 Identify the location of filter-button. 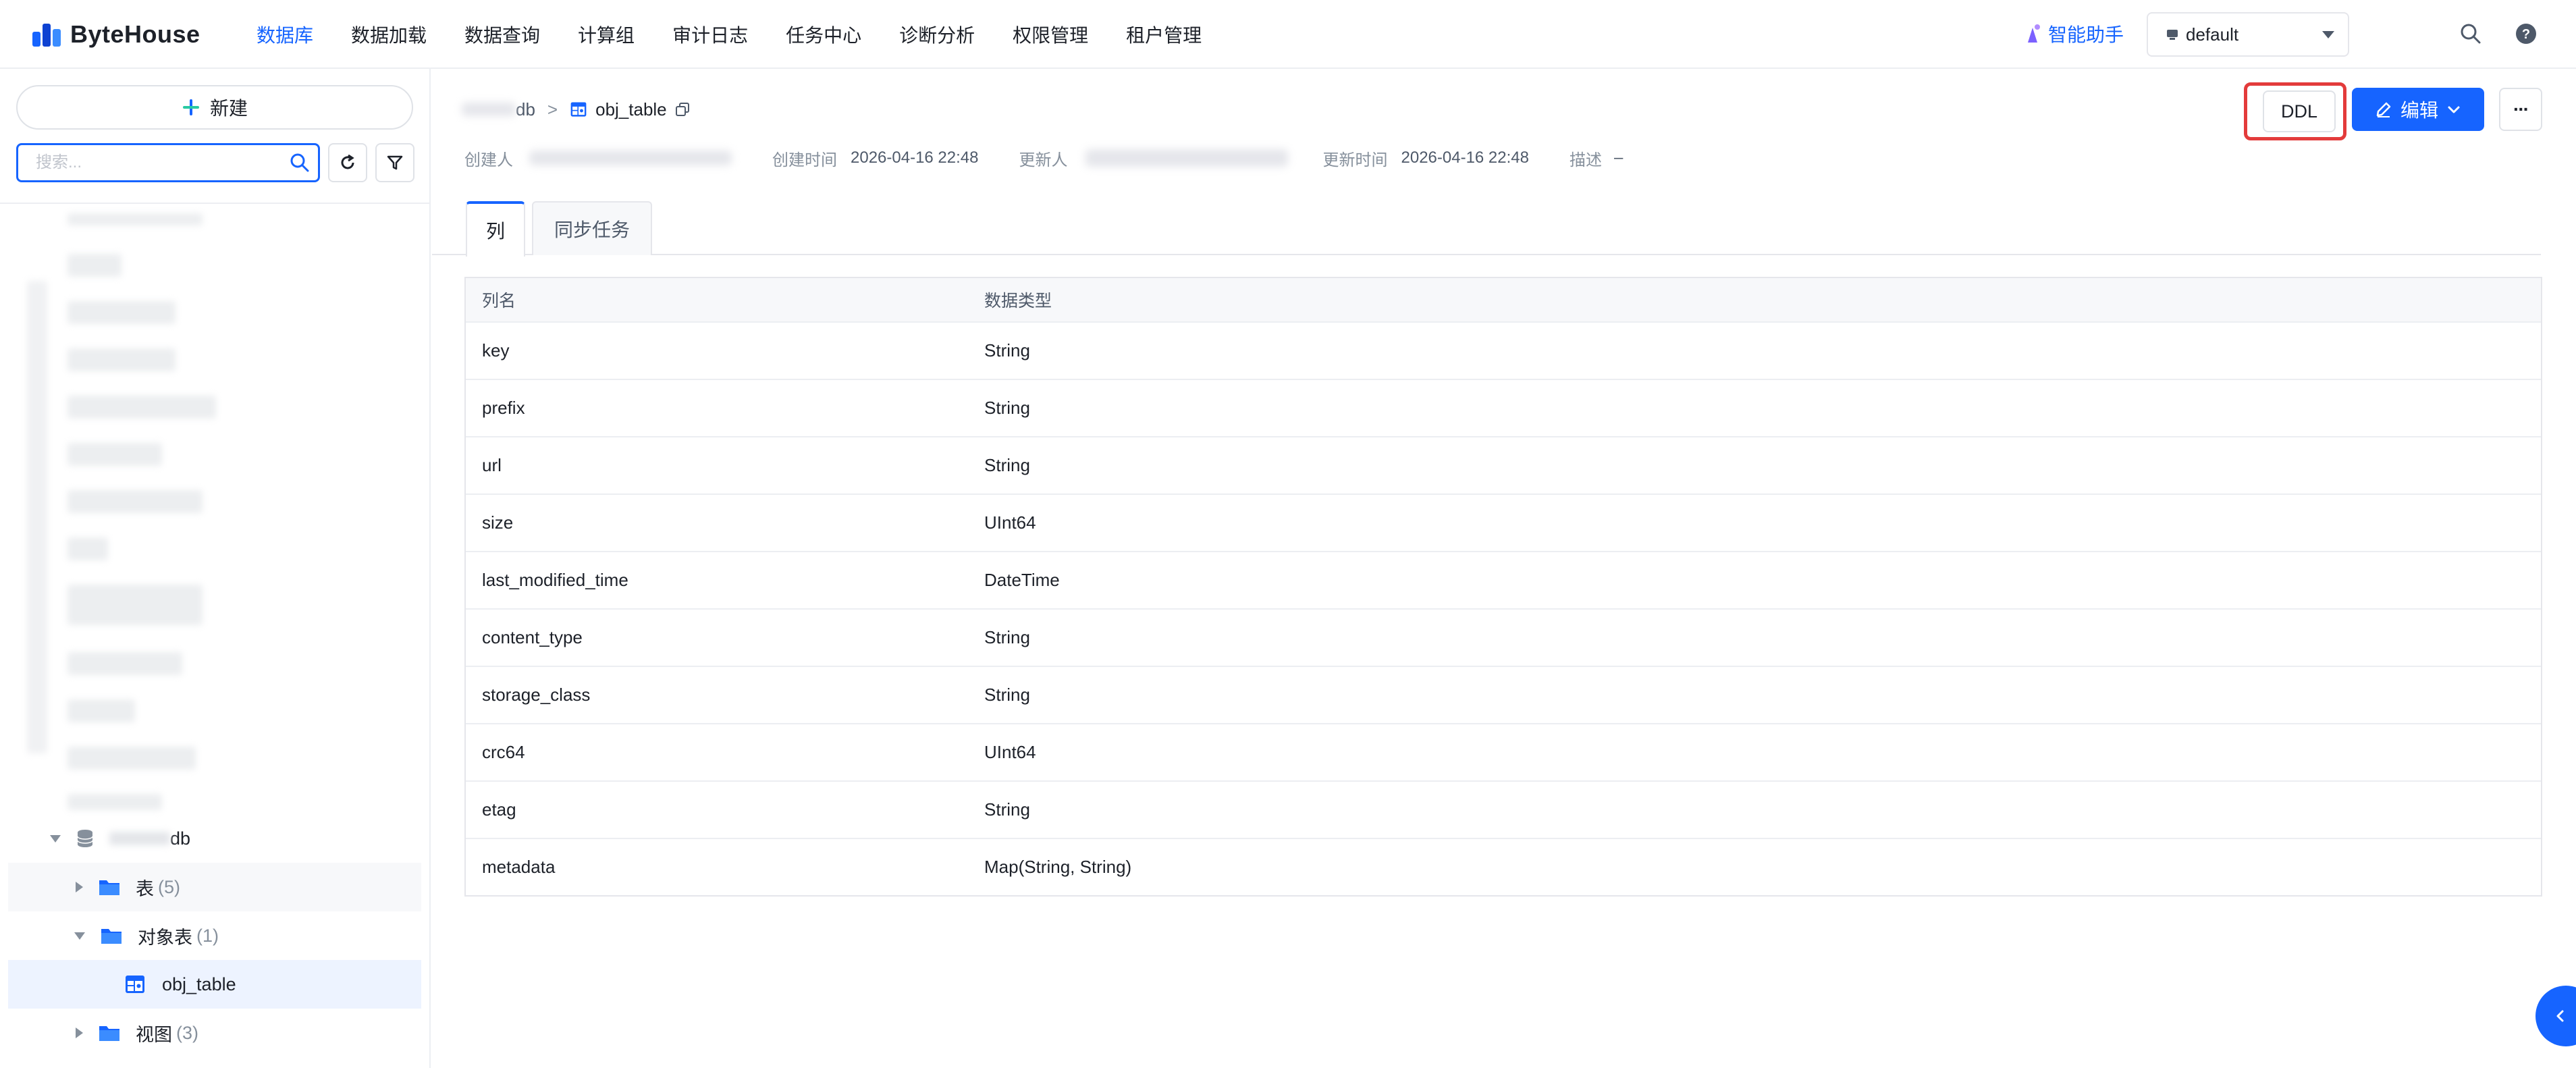
(394, 162).